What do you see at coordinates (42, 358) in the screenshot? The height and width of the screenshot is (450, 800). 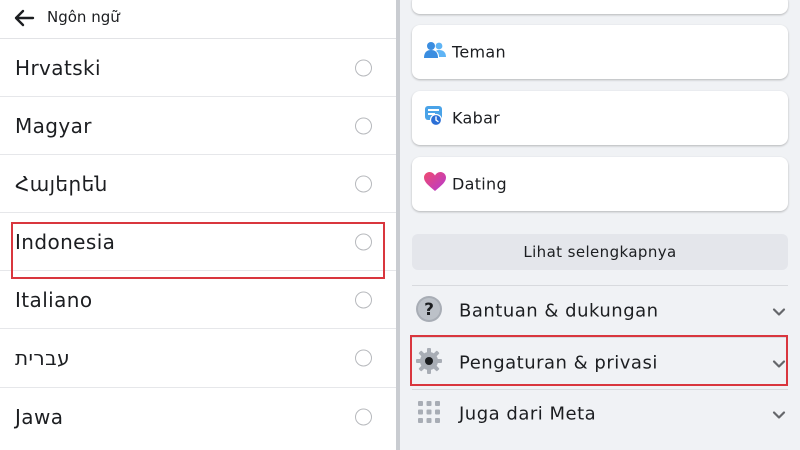 I see `language-label: עברית` at bounding box center [42, 358].